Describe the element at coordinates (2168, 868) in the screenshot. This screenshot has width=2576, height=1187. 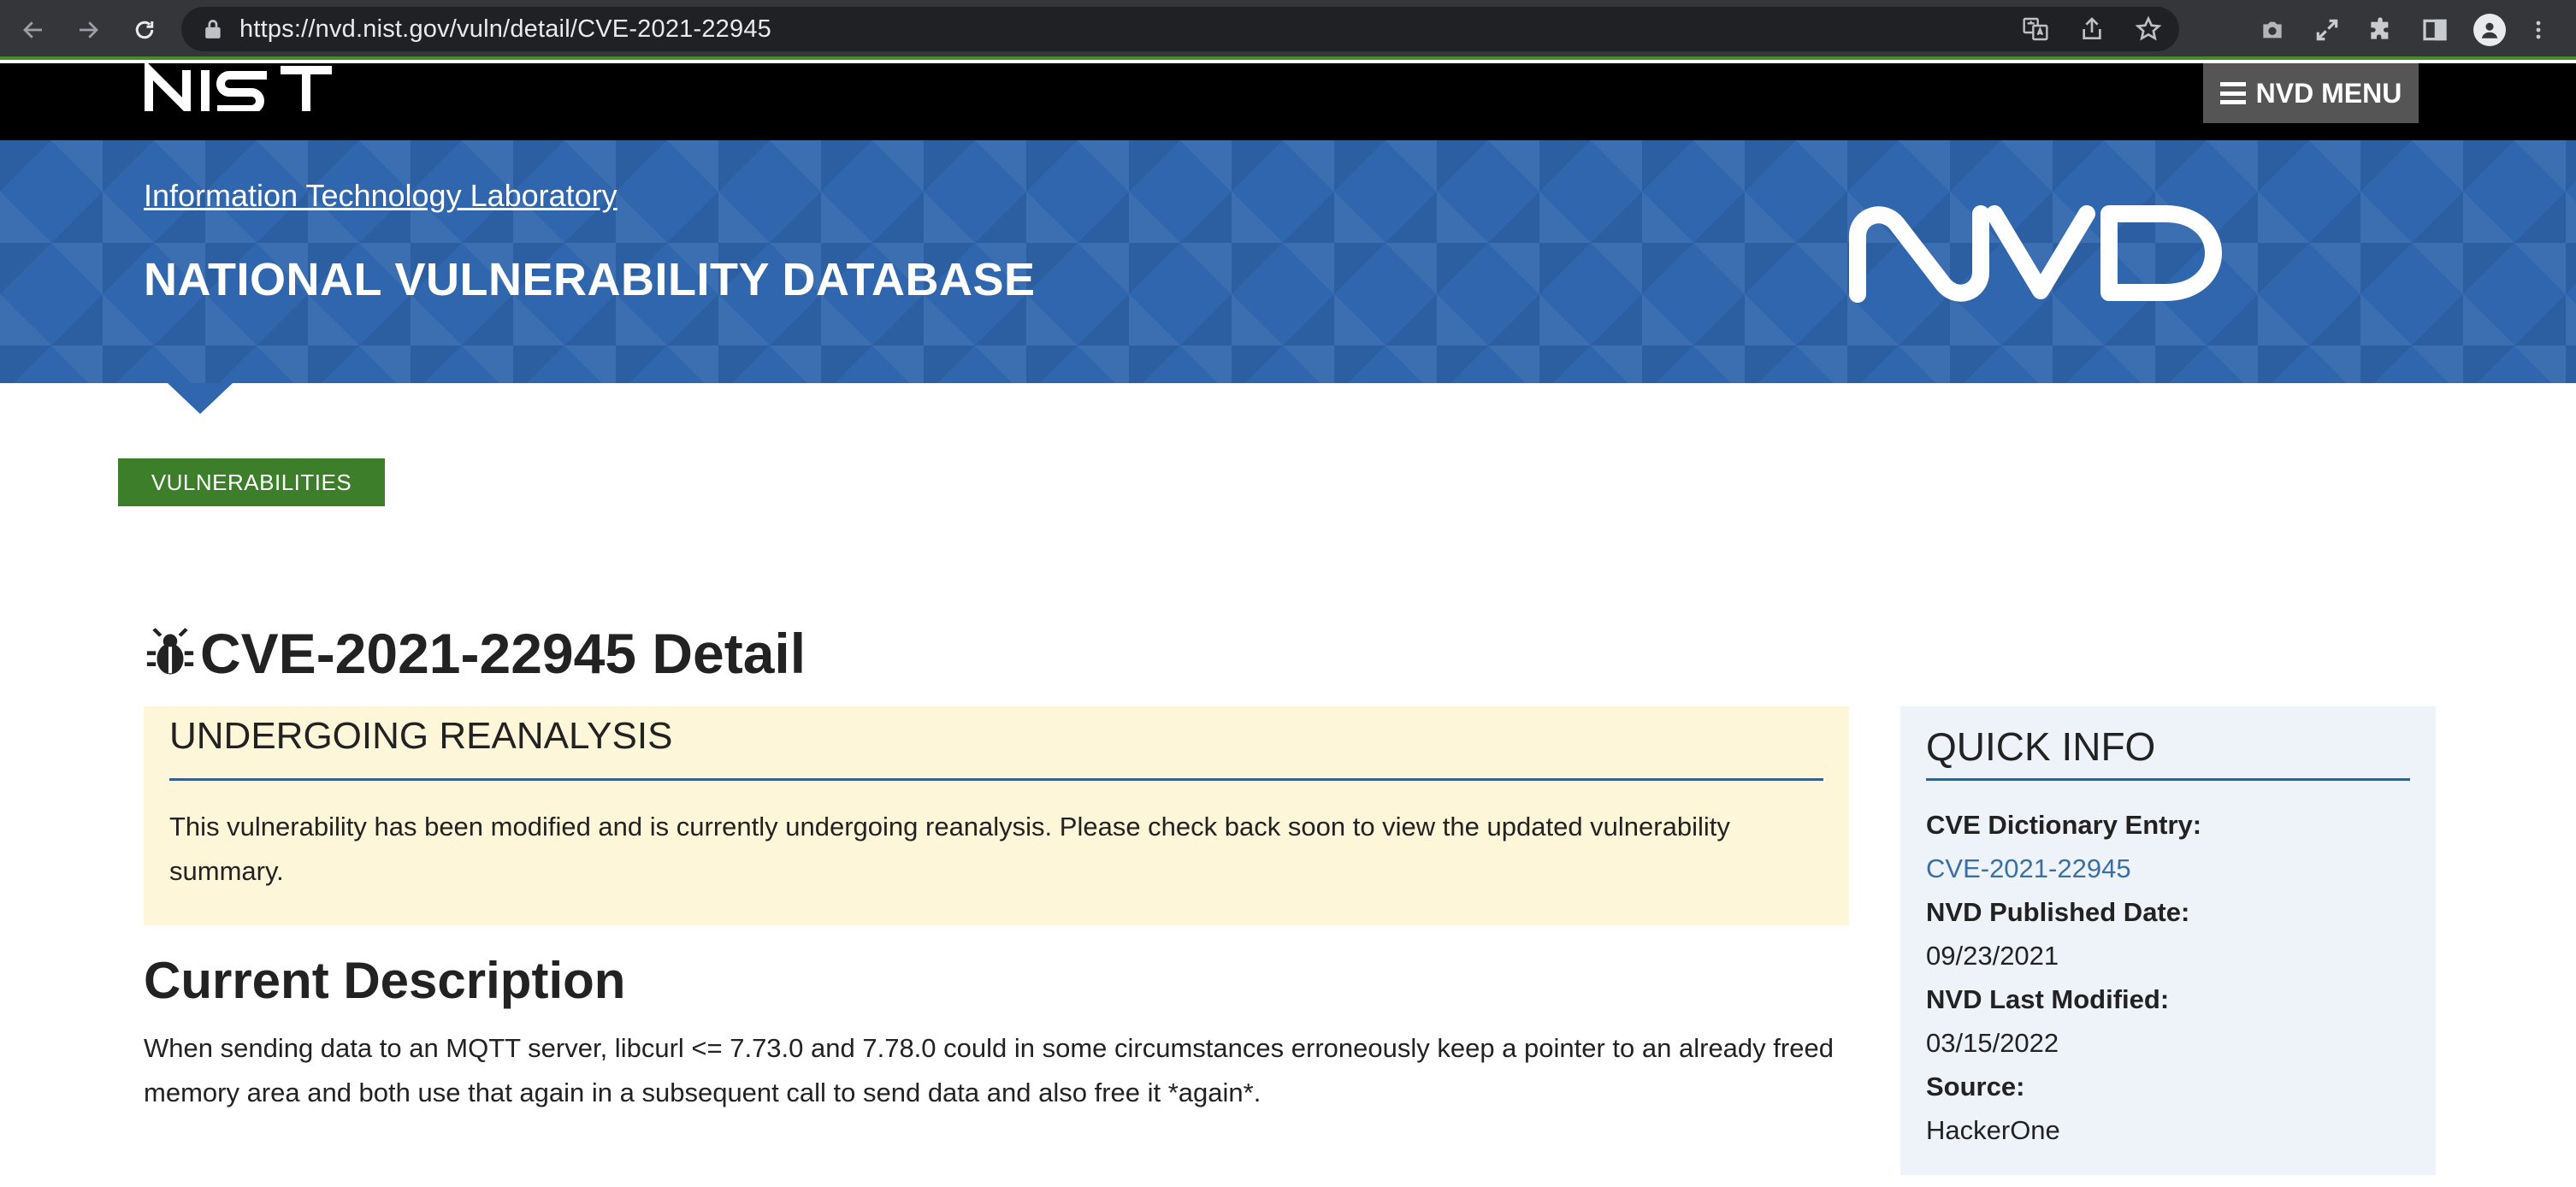
I see `cve-dictionary-link: CVE-2021-22945` at that location.